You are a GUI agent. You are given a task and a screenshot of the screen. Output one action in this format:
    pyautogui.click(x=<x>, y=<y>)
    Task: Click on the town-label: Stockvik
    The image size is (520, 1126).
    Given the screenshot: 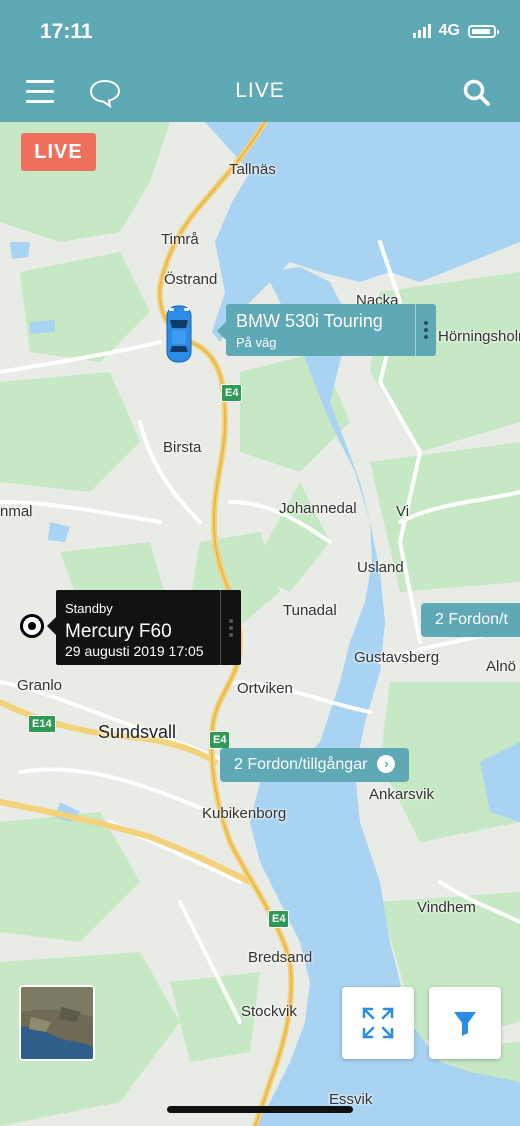 What is the action you would take?
    pyautogui.click(x=269, y=1011)
    